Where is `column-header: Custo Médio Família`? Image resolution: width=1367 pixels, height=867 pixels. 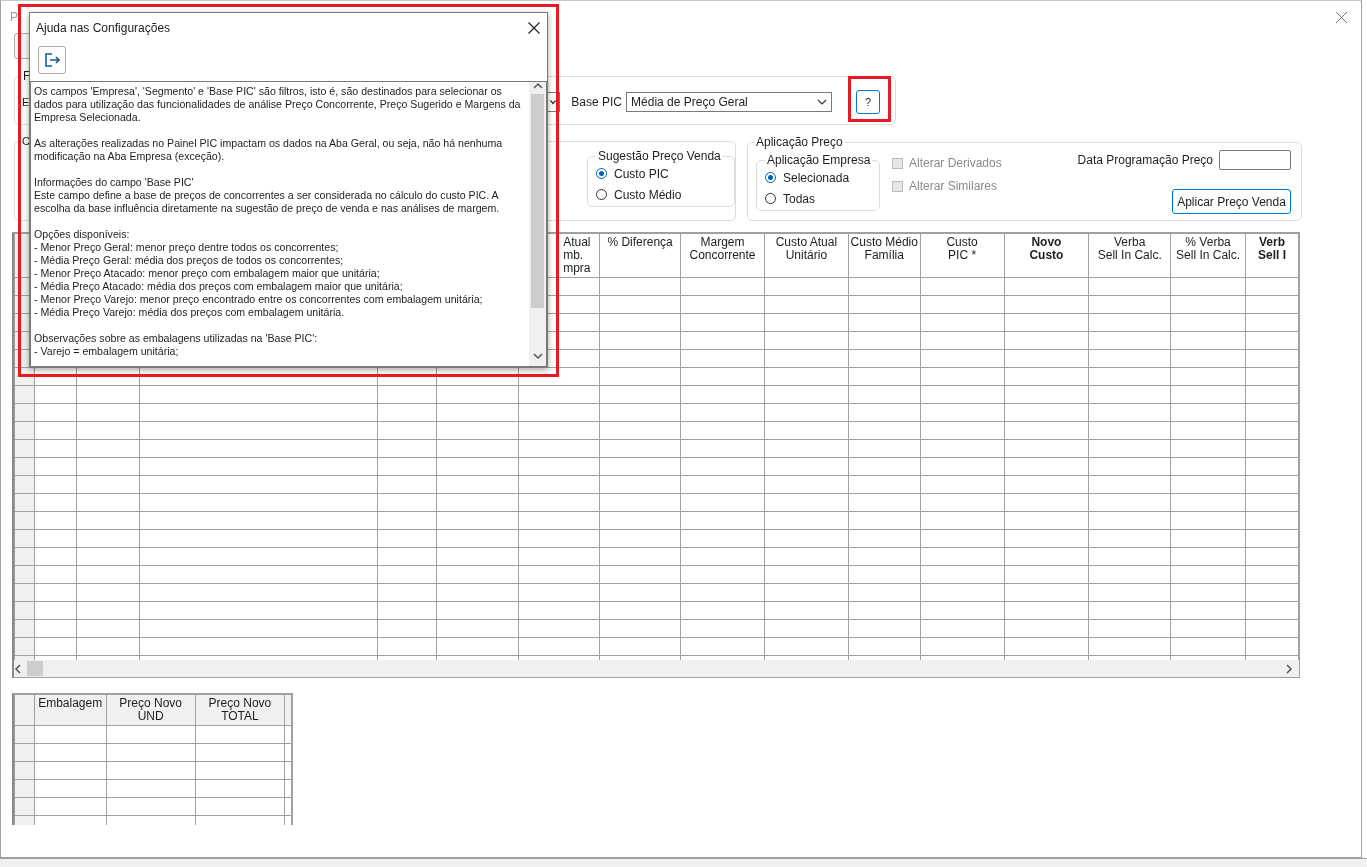
column-header: Custo Médio Família is located at coordinates (884, 255).